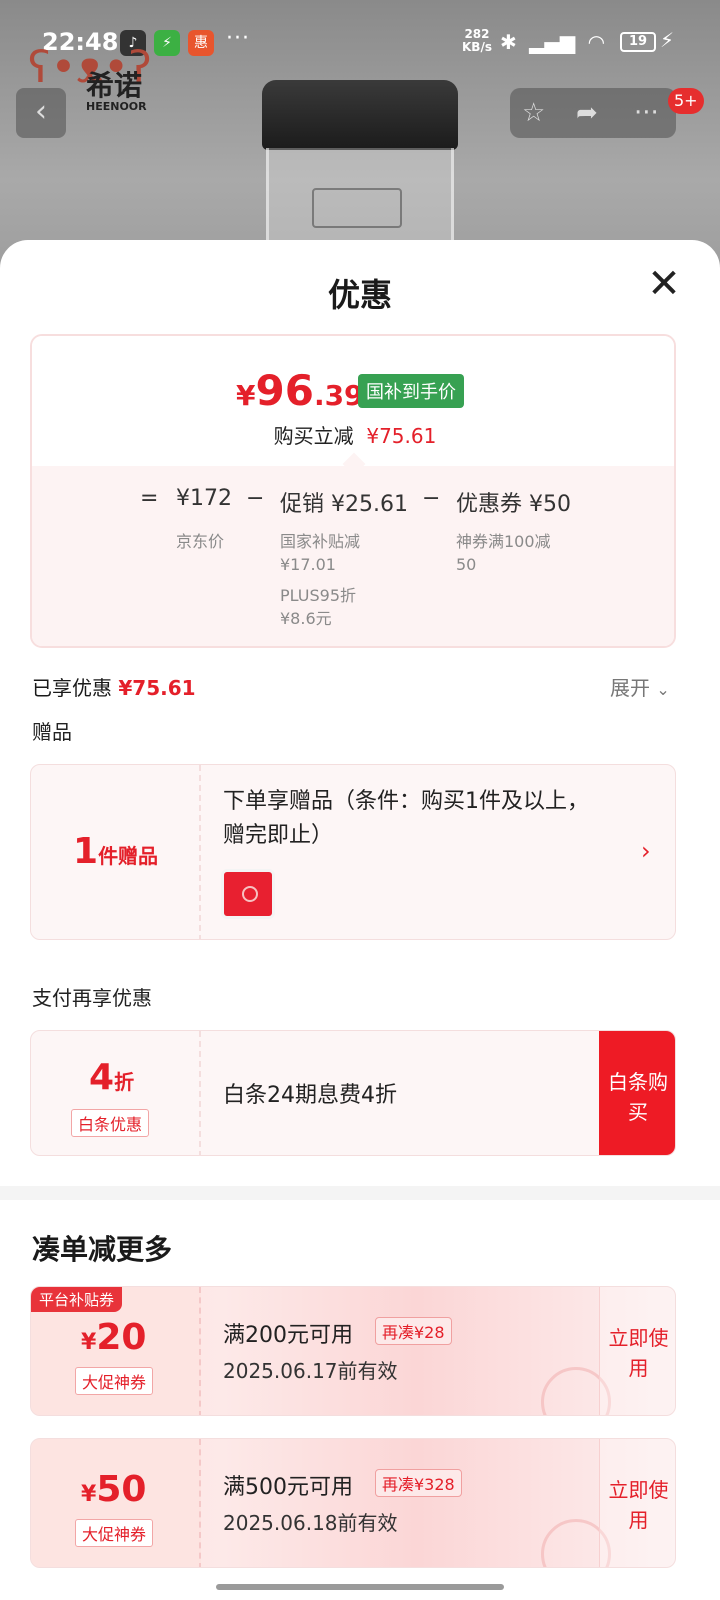 The width and height of the screenshot is (720, 1600). Describe the element at coordinates (413, 1331) in the screenshot. I see `coupon-more-needed: 再凑¥28` at that location.